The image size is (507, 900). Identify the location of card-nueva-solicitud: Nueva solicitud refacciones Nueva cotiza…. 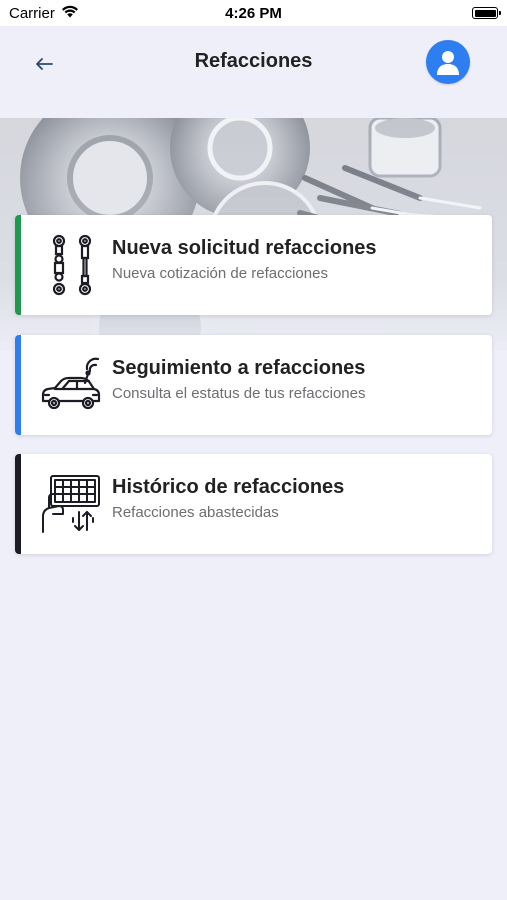
(253, 265).